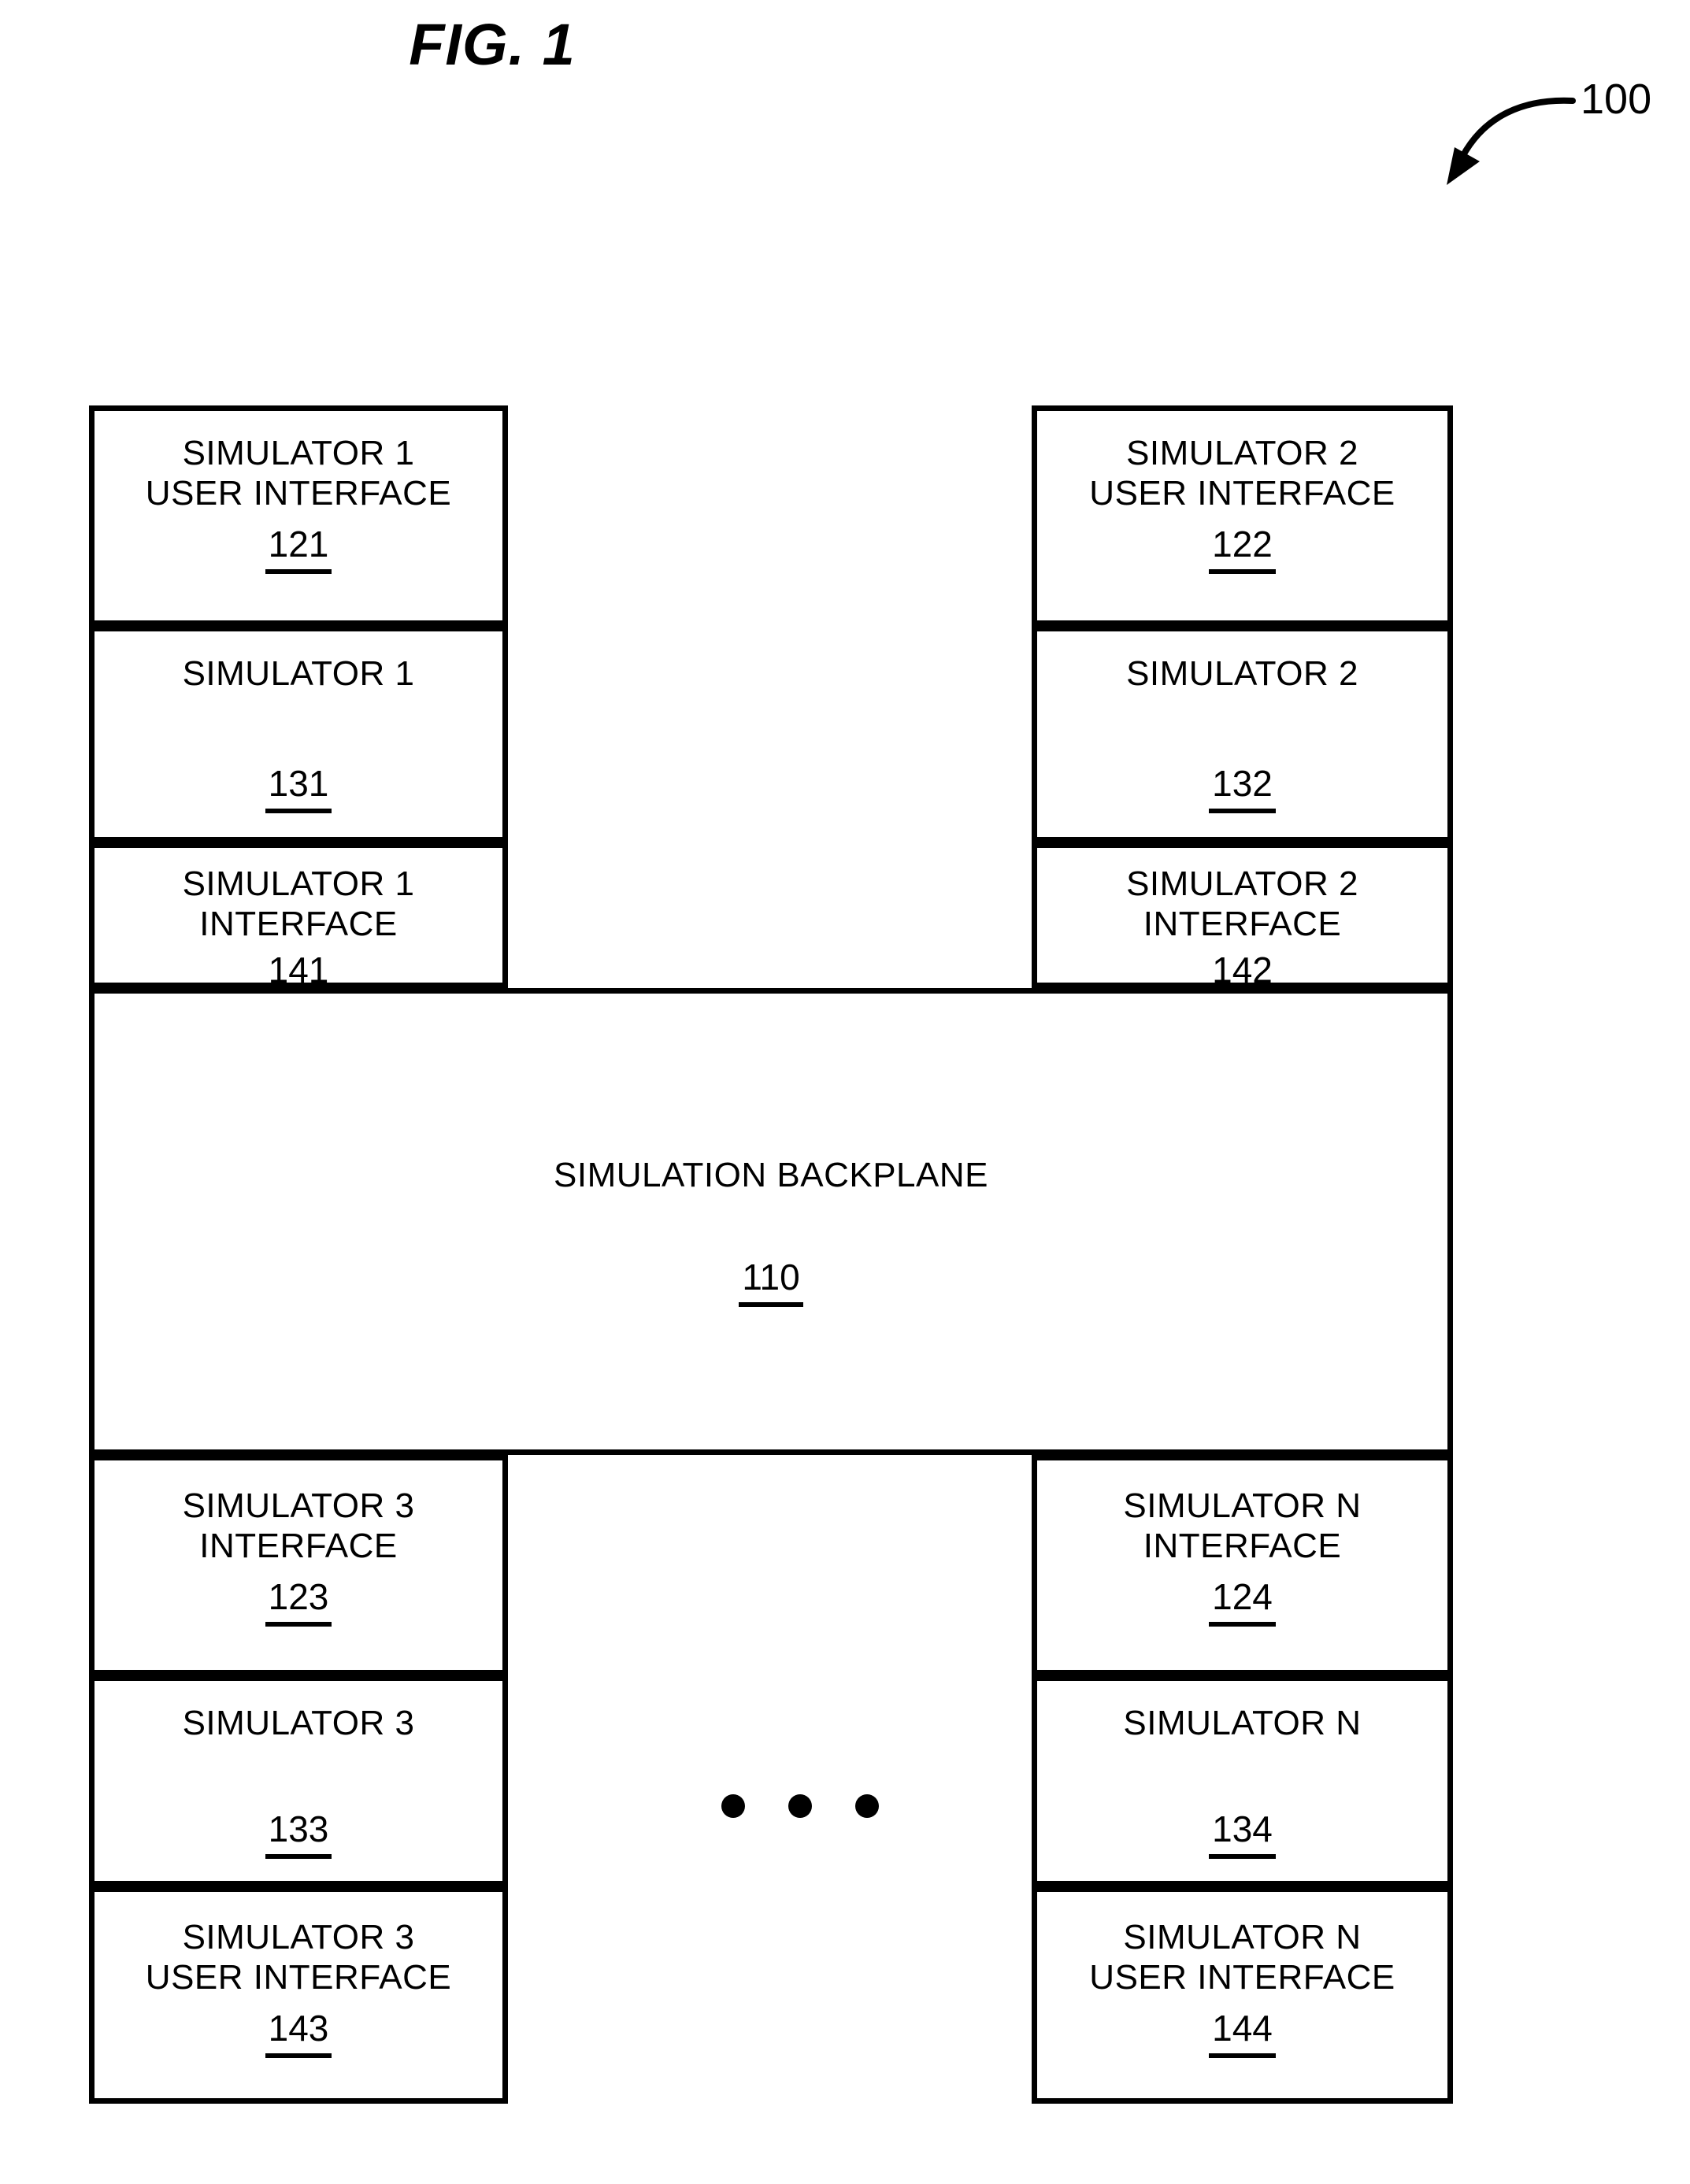 Image resolution: width=1690 pixels, height=2184 pixels. Describe the element at coordinates (298, 734) in the screenshot. I see `block-simulator-1: SIMULATOR 1 131` at that location.